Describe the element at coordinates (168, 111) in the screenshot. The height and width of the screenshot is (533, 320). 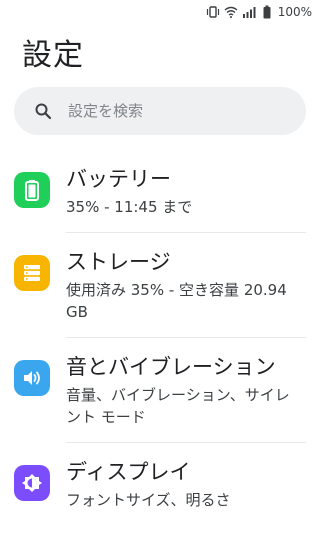
I see `search-input` at that location.